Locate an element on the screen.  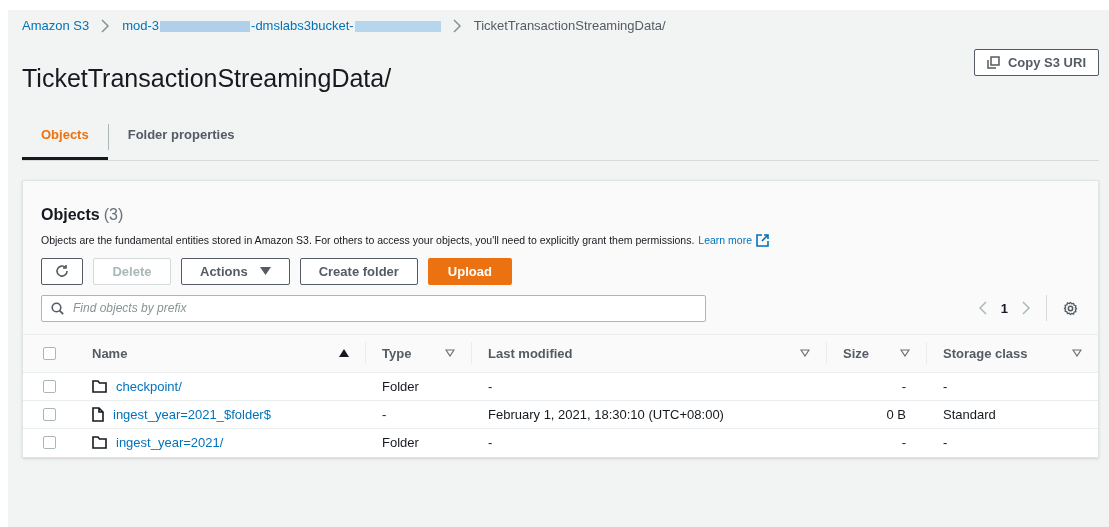
external-link-icon is located at coordinates (763, 241).